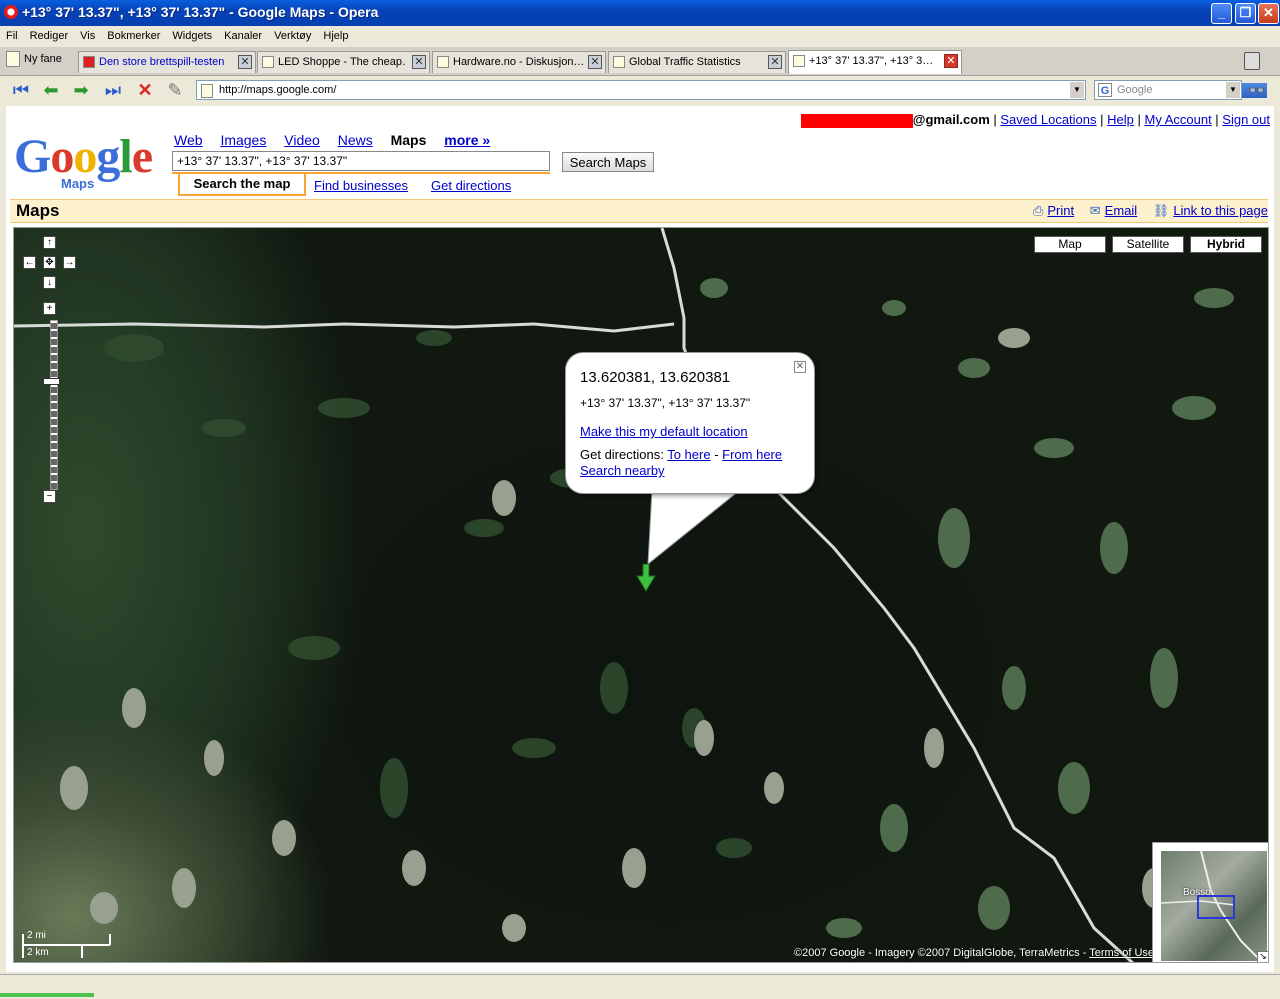  I want to click on search-placeholder: Google, so click(1135, 90).